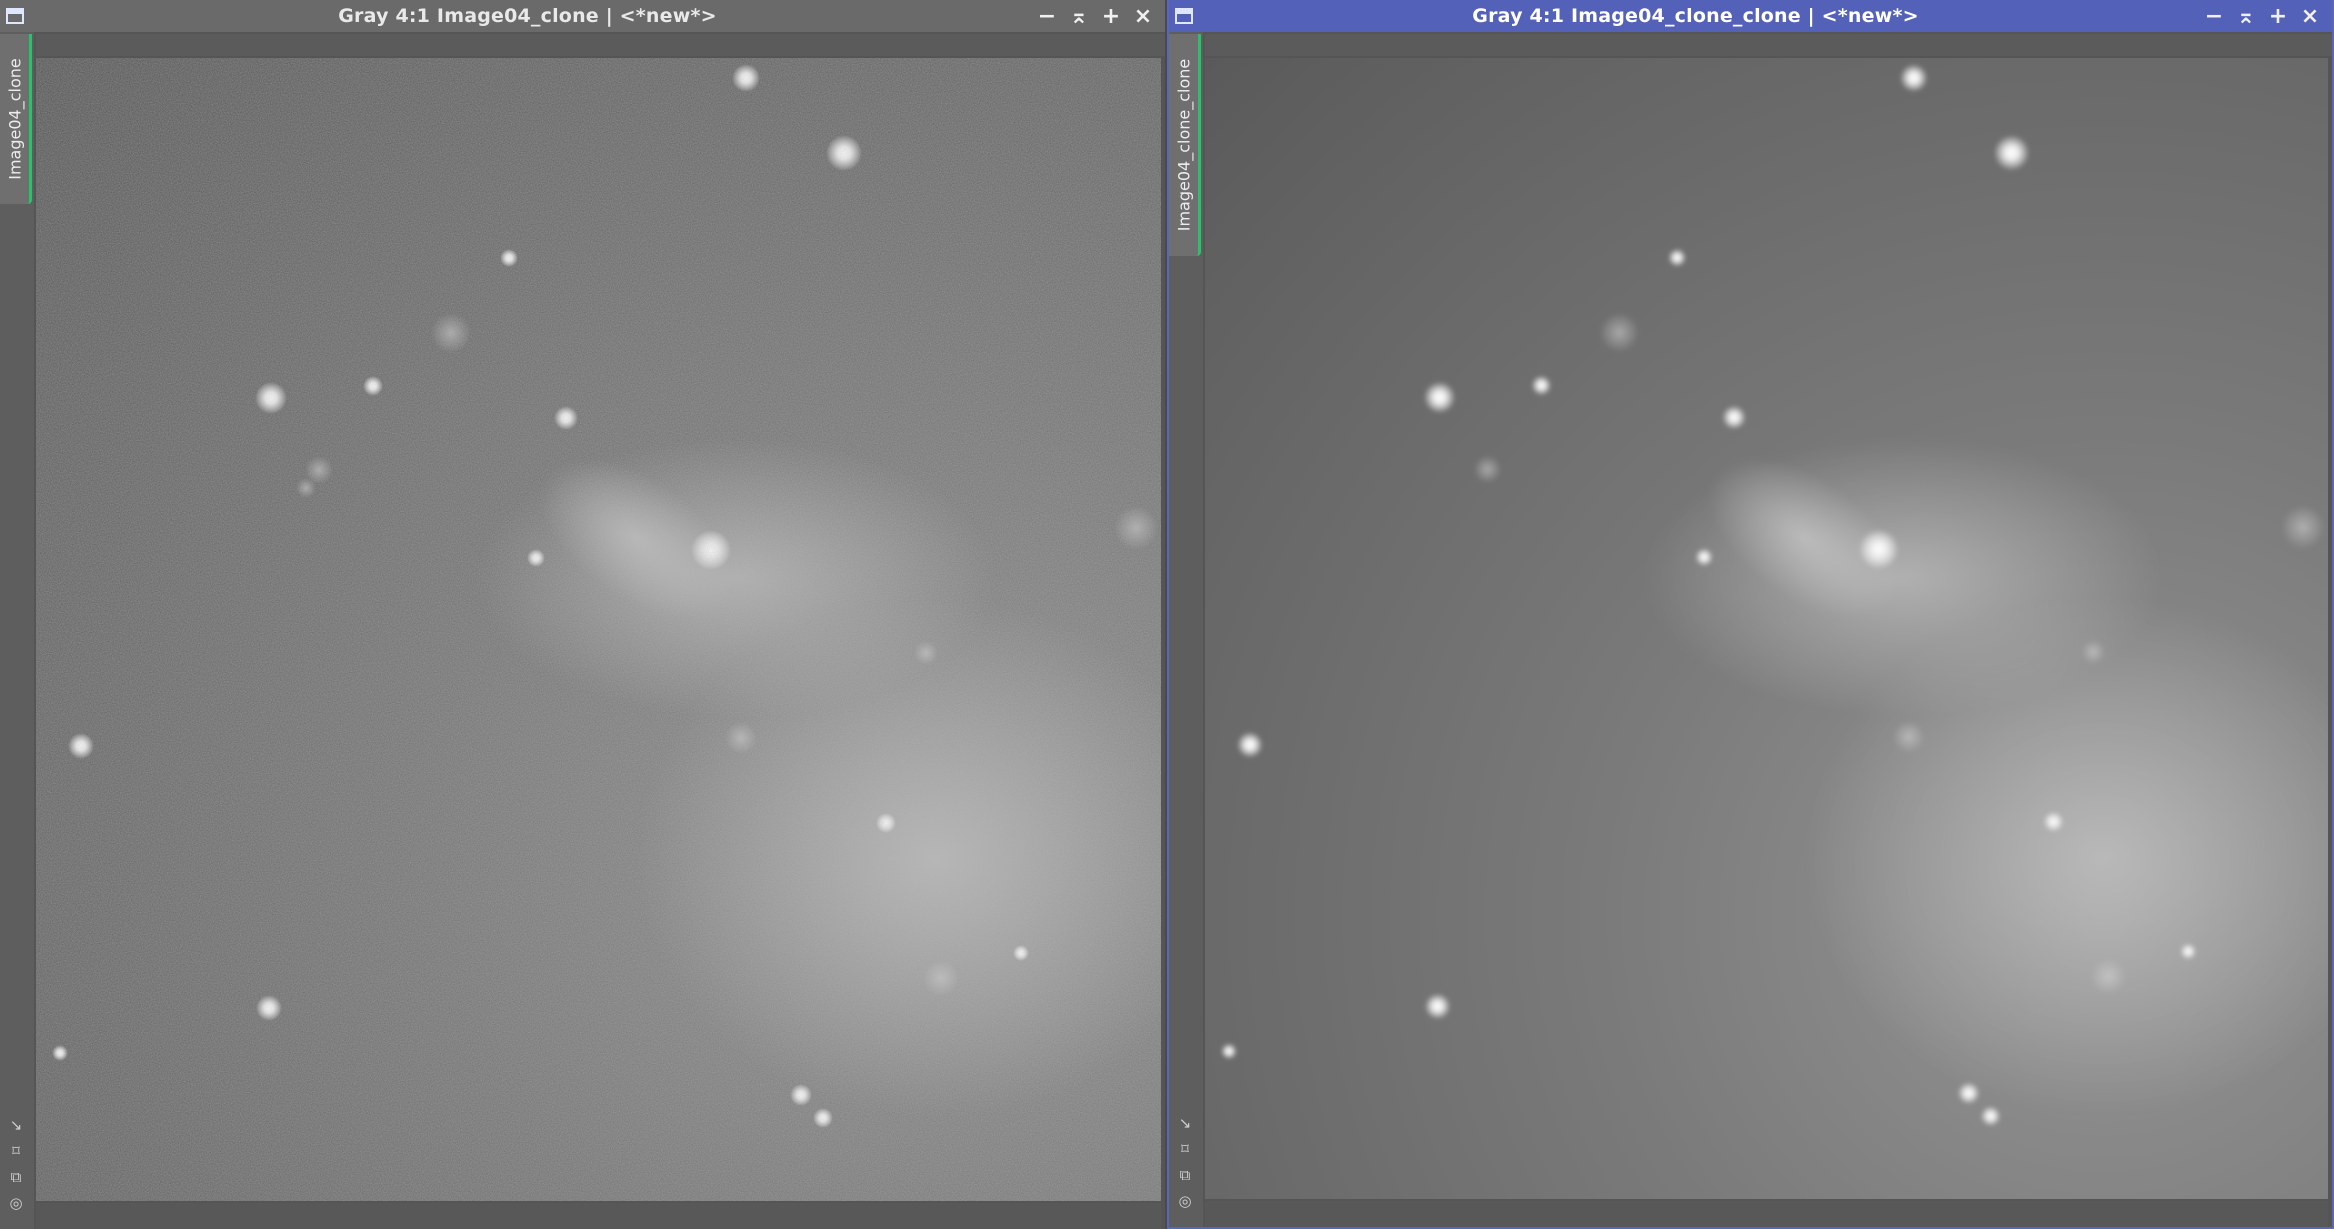  What do you see at coordinates (527, 16) in the screenshot?
I see `window-title: Gray 4:1 Image04_clone | <*new*>` at bounding box center [527, 16].